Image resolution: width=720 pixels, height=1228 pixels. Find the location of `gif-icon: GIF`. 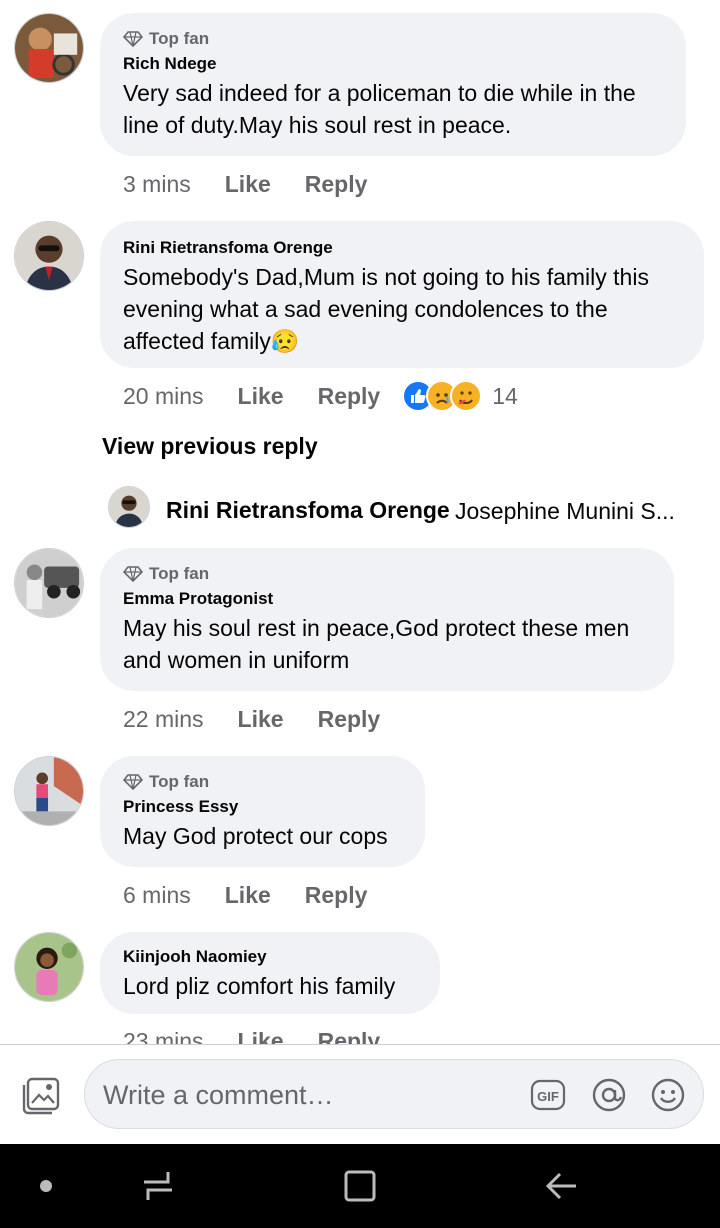

gif-icon: GIF is located at coordinates (548, 1095).